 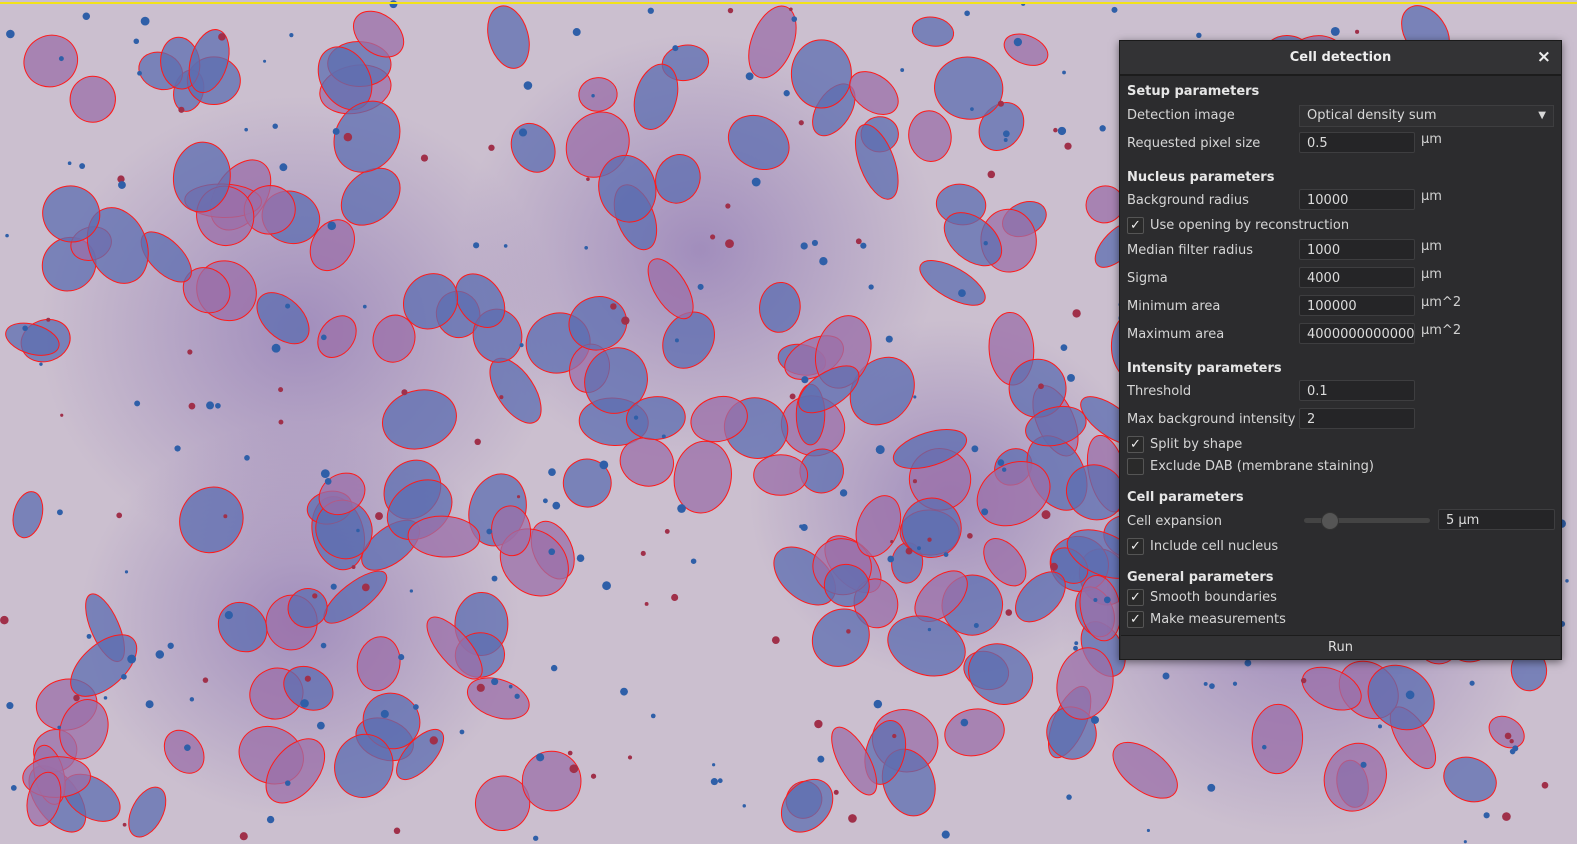 What do you see at coordinates (1135, 225) in the screenshot?
I see `opening-checkbox: ✓` at bounding box center [1135, 225].